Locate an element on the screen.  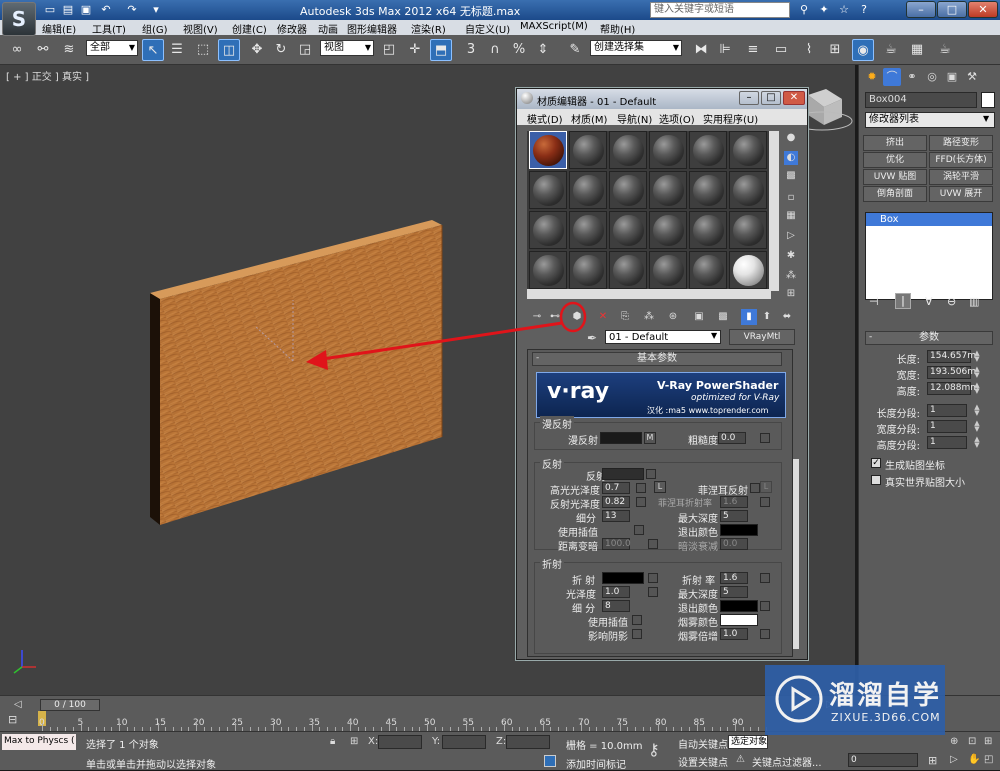
utilities-tab-icon: ⚒ is located at coordinates (972, 77).